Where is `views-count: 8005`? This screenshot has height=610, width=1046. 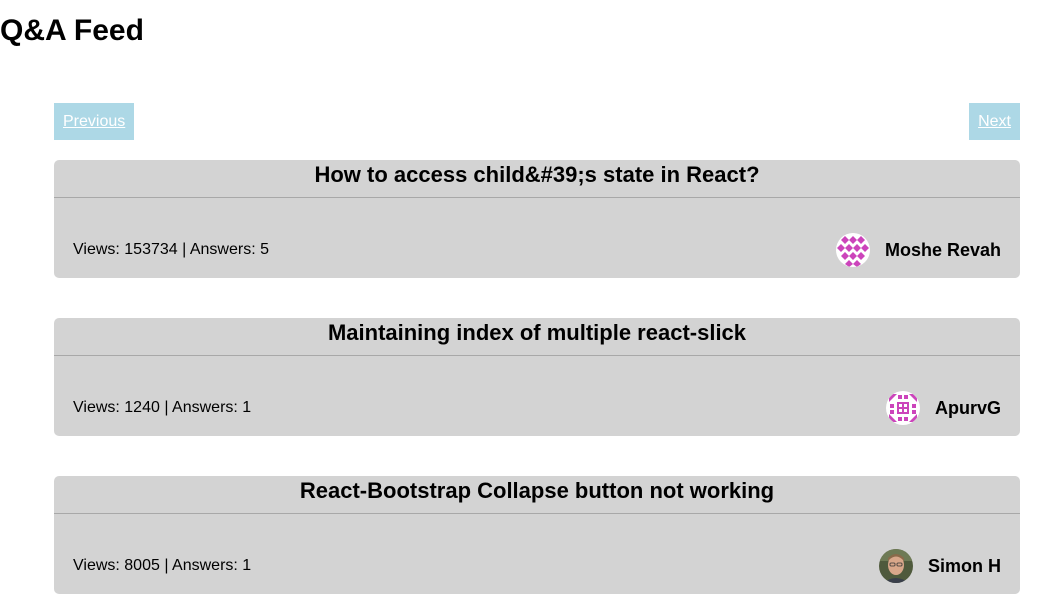
views-count: 8005 is located at coordinates (142, 565).